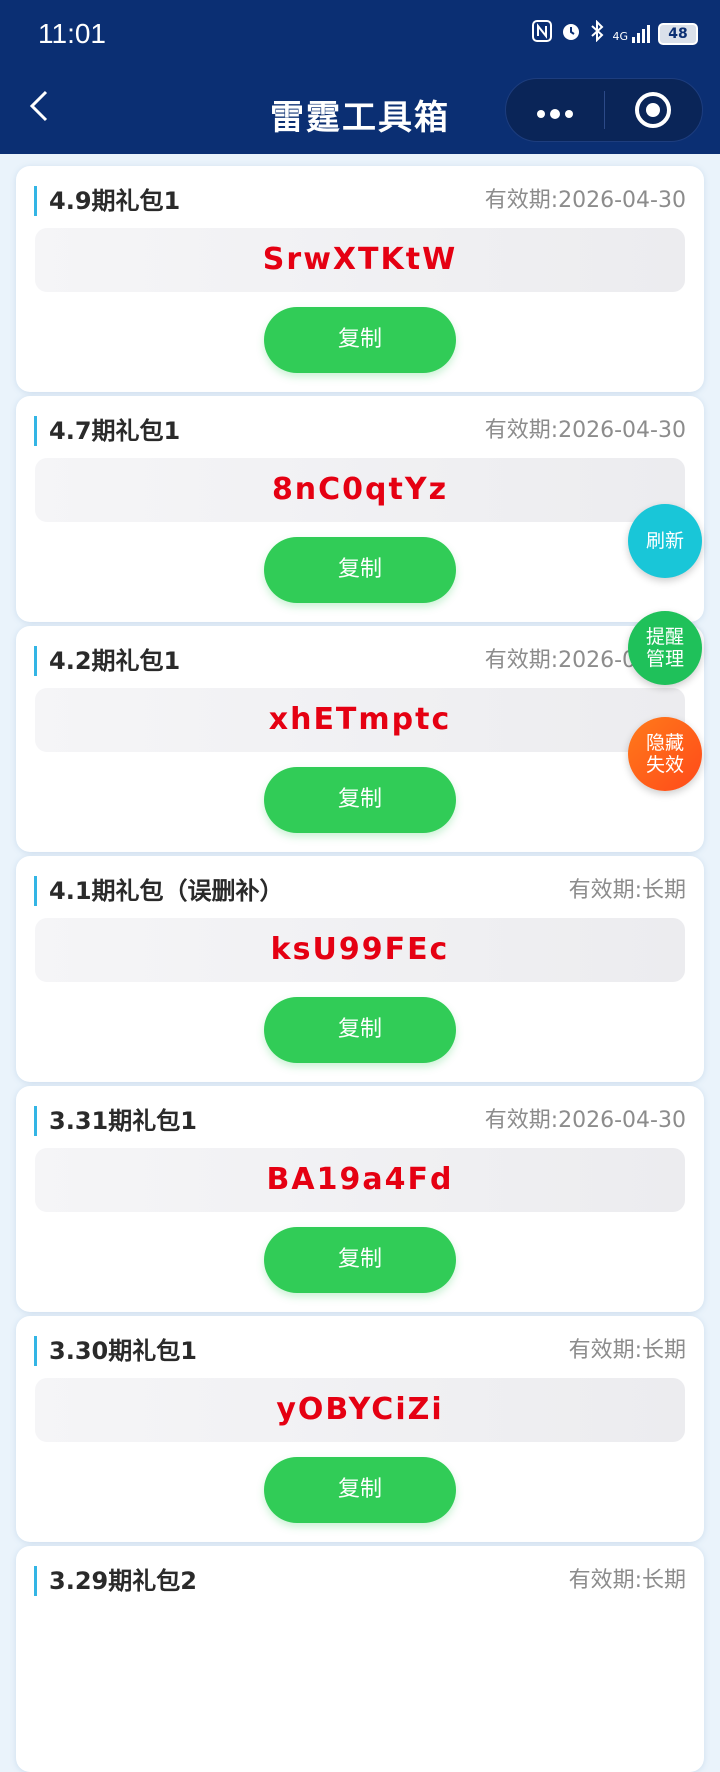  What do you see at coordinates (664, 637) in the screenshot?
I see `reminder-label-line1: 提醒` at bounding box center [664, 637].